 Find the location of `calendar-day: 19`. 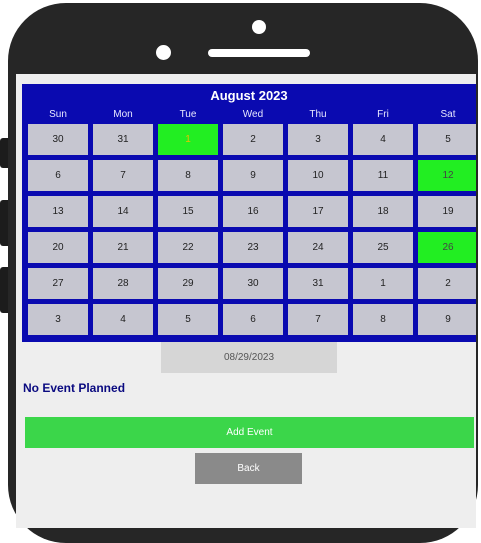

calendar-day: 19 is located at coordinates (447, 211).